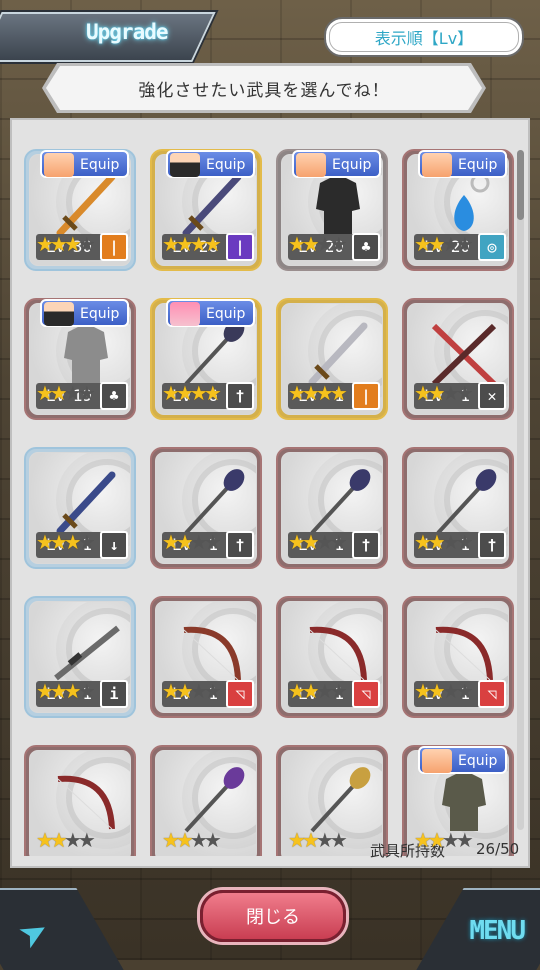  What do you see at coordinates (338, 801) in the screenshot?
I see `jeweled-staff-icon` at bounding box center [338, 801].